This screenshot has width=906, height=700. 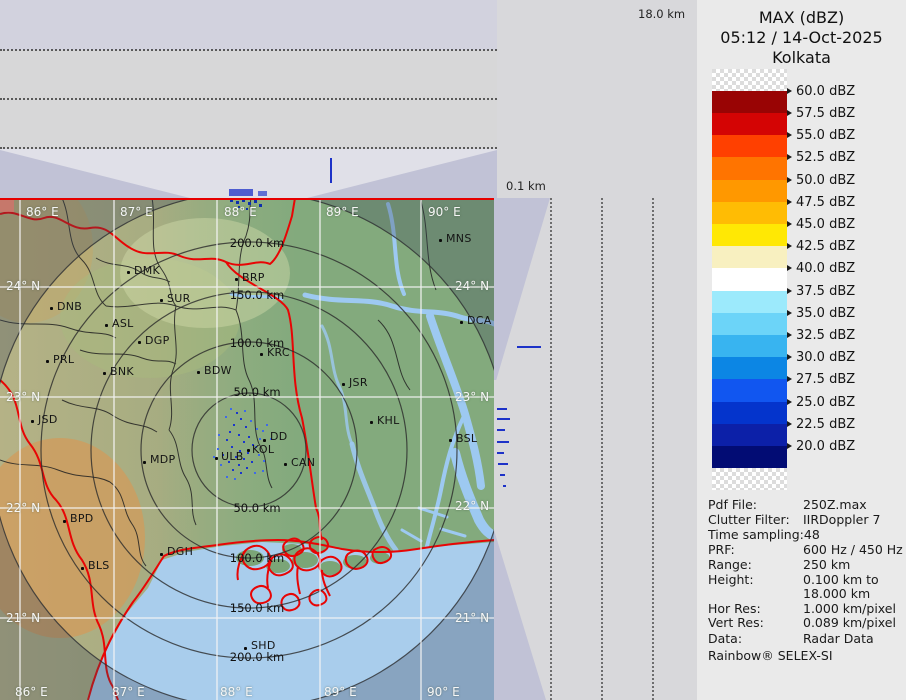 I want to click on meta-row-range: Range: 250 km, so click(x=779, y=564).